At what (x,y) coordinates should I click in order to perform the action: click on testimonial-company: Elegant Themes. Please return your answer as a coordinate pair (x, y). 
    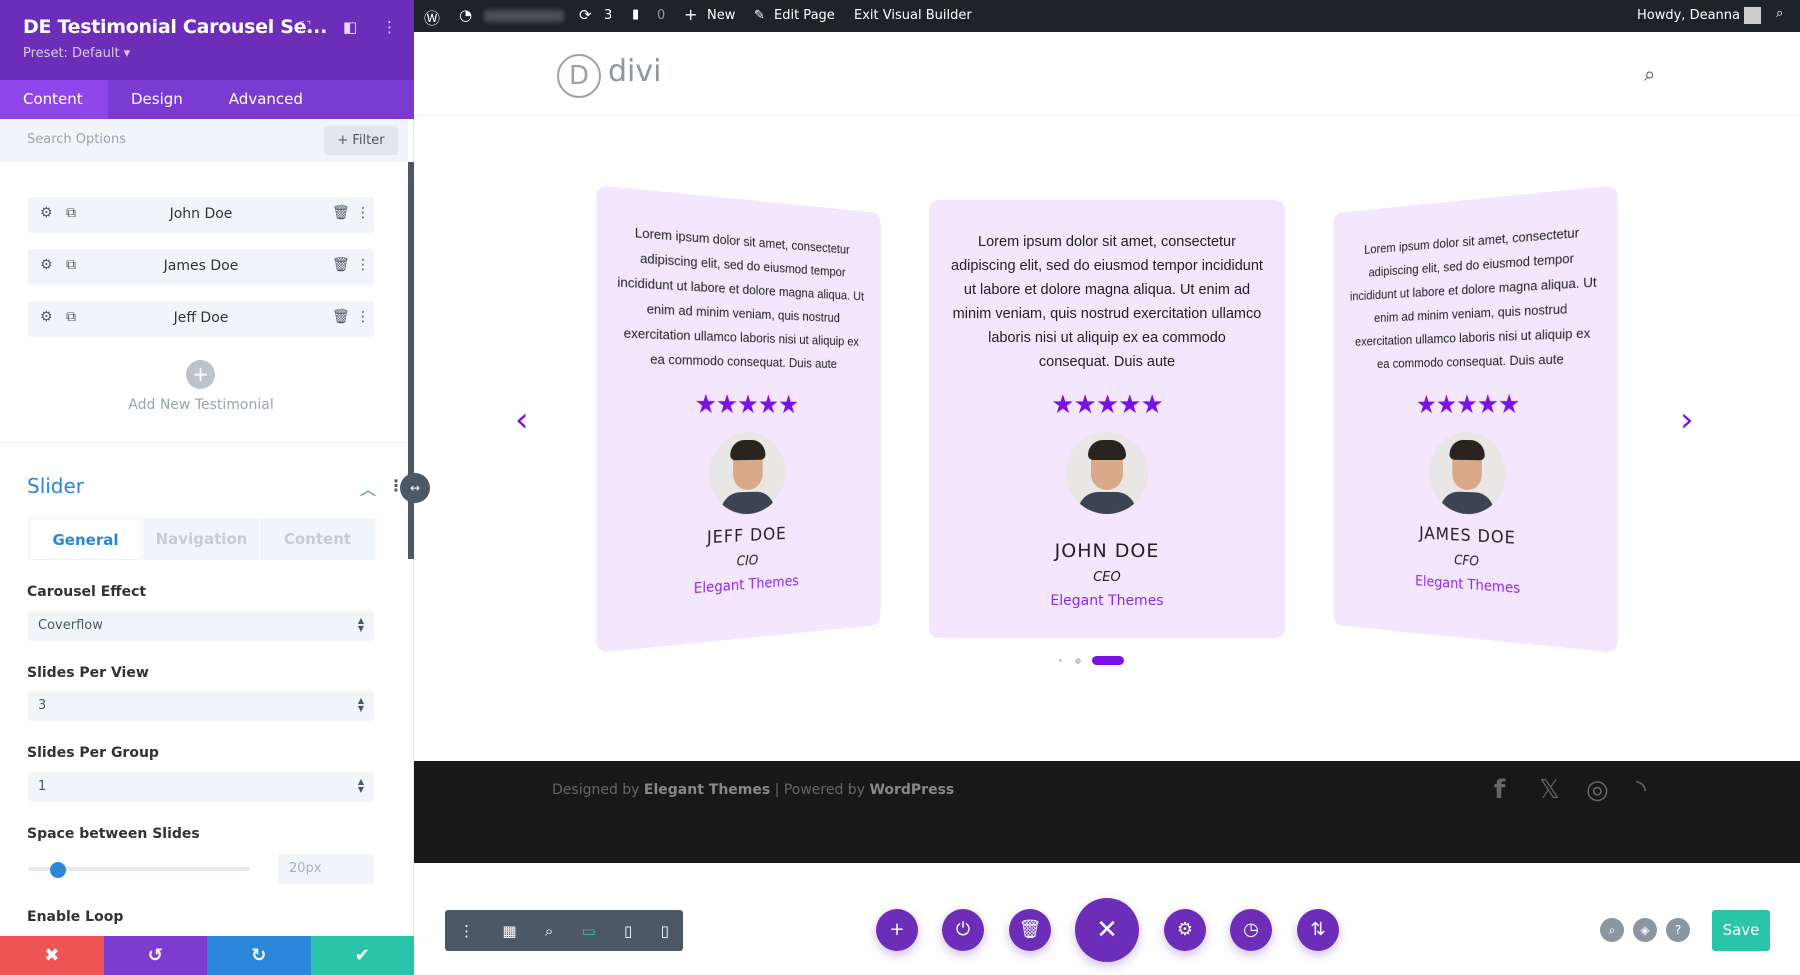
    Looking at the image, I should click on (1107, 601).